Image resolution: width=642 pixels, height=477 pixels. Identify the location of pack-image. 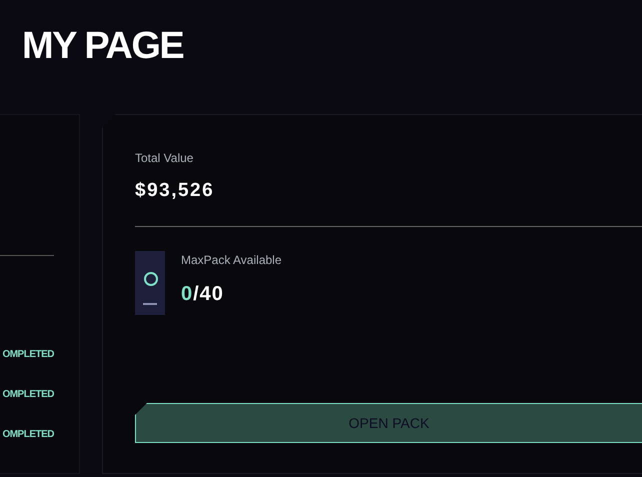
(150, 282).